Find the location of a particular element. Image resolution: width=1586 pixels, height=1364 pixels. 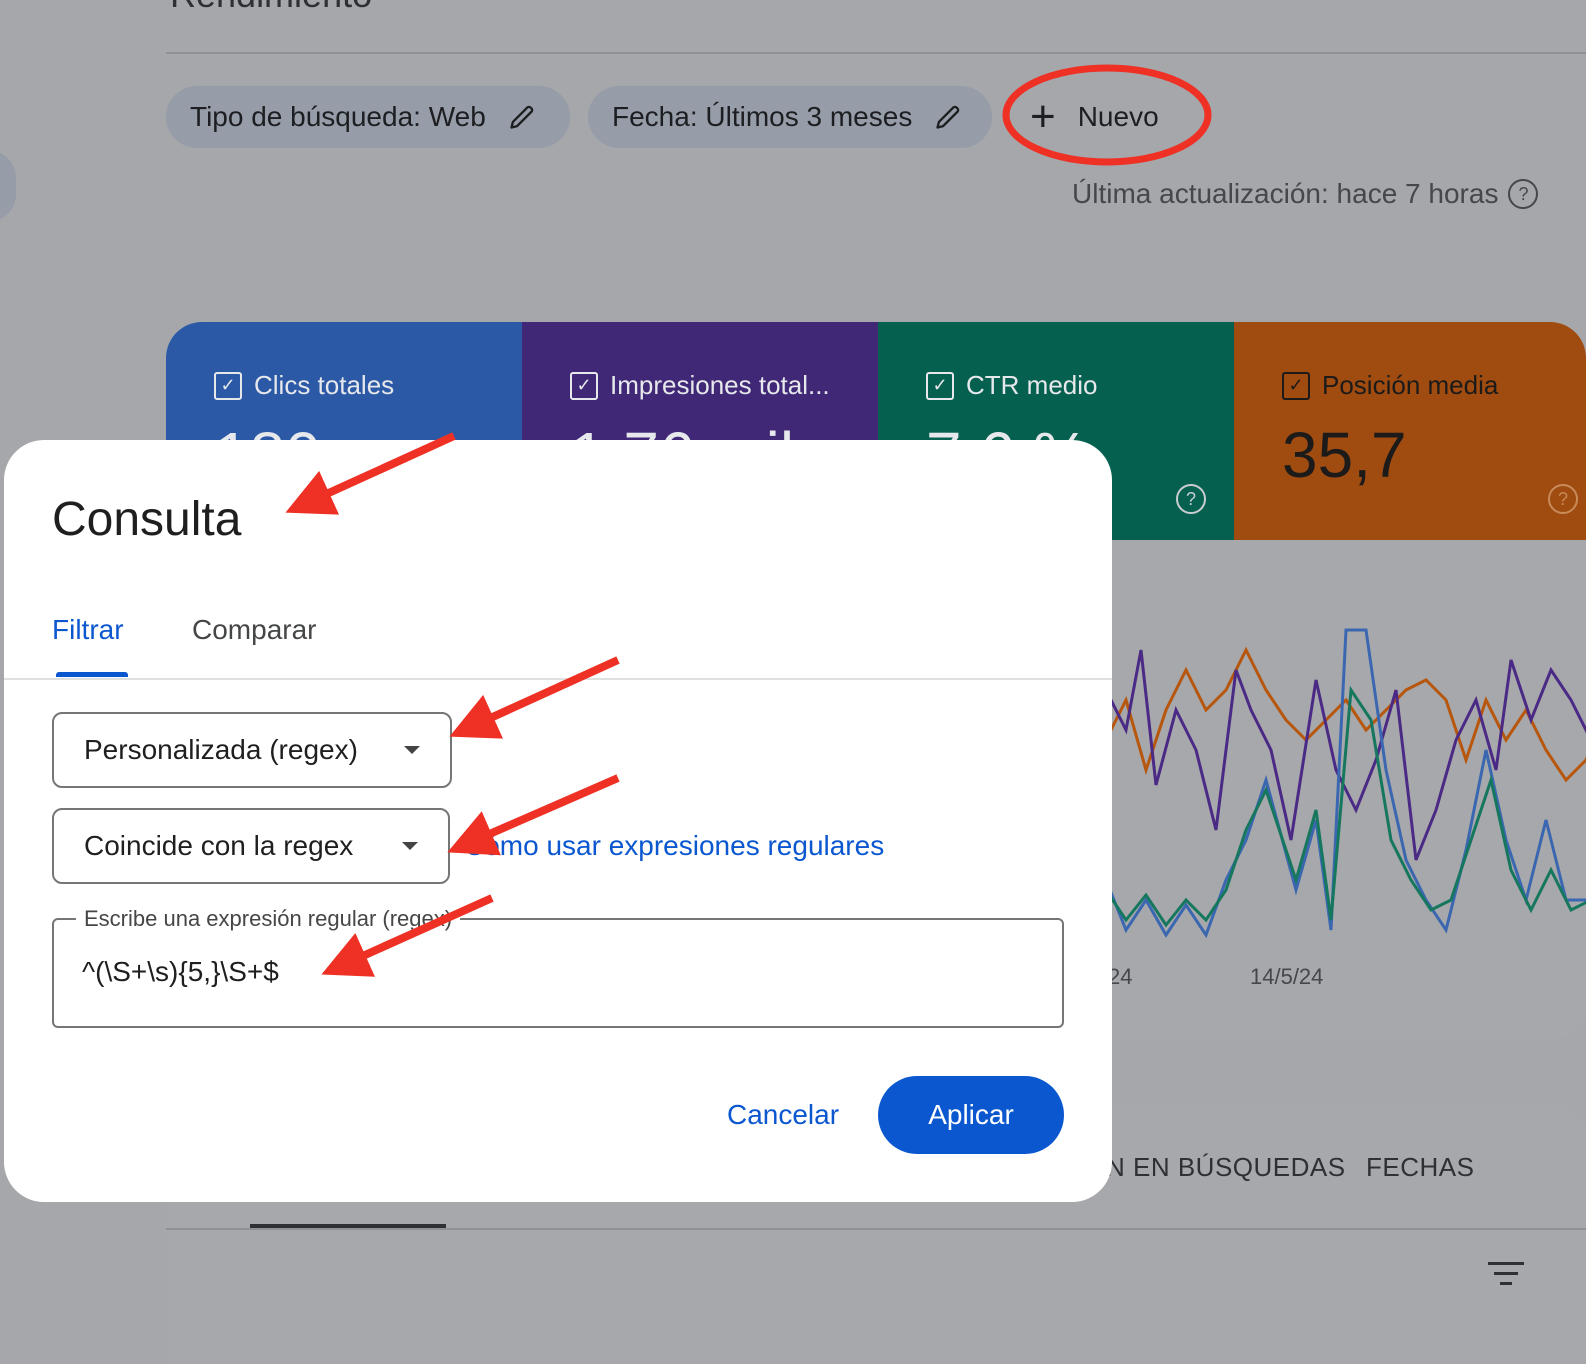

regex-input-value: ^(\S+\s){5,}\S+$ is located at coordinates (180, 971).